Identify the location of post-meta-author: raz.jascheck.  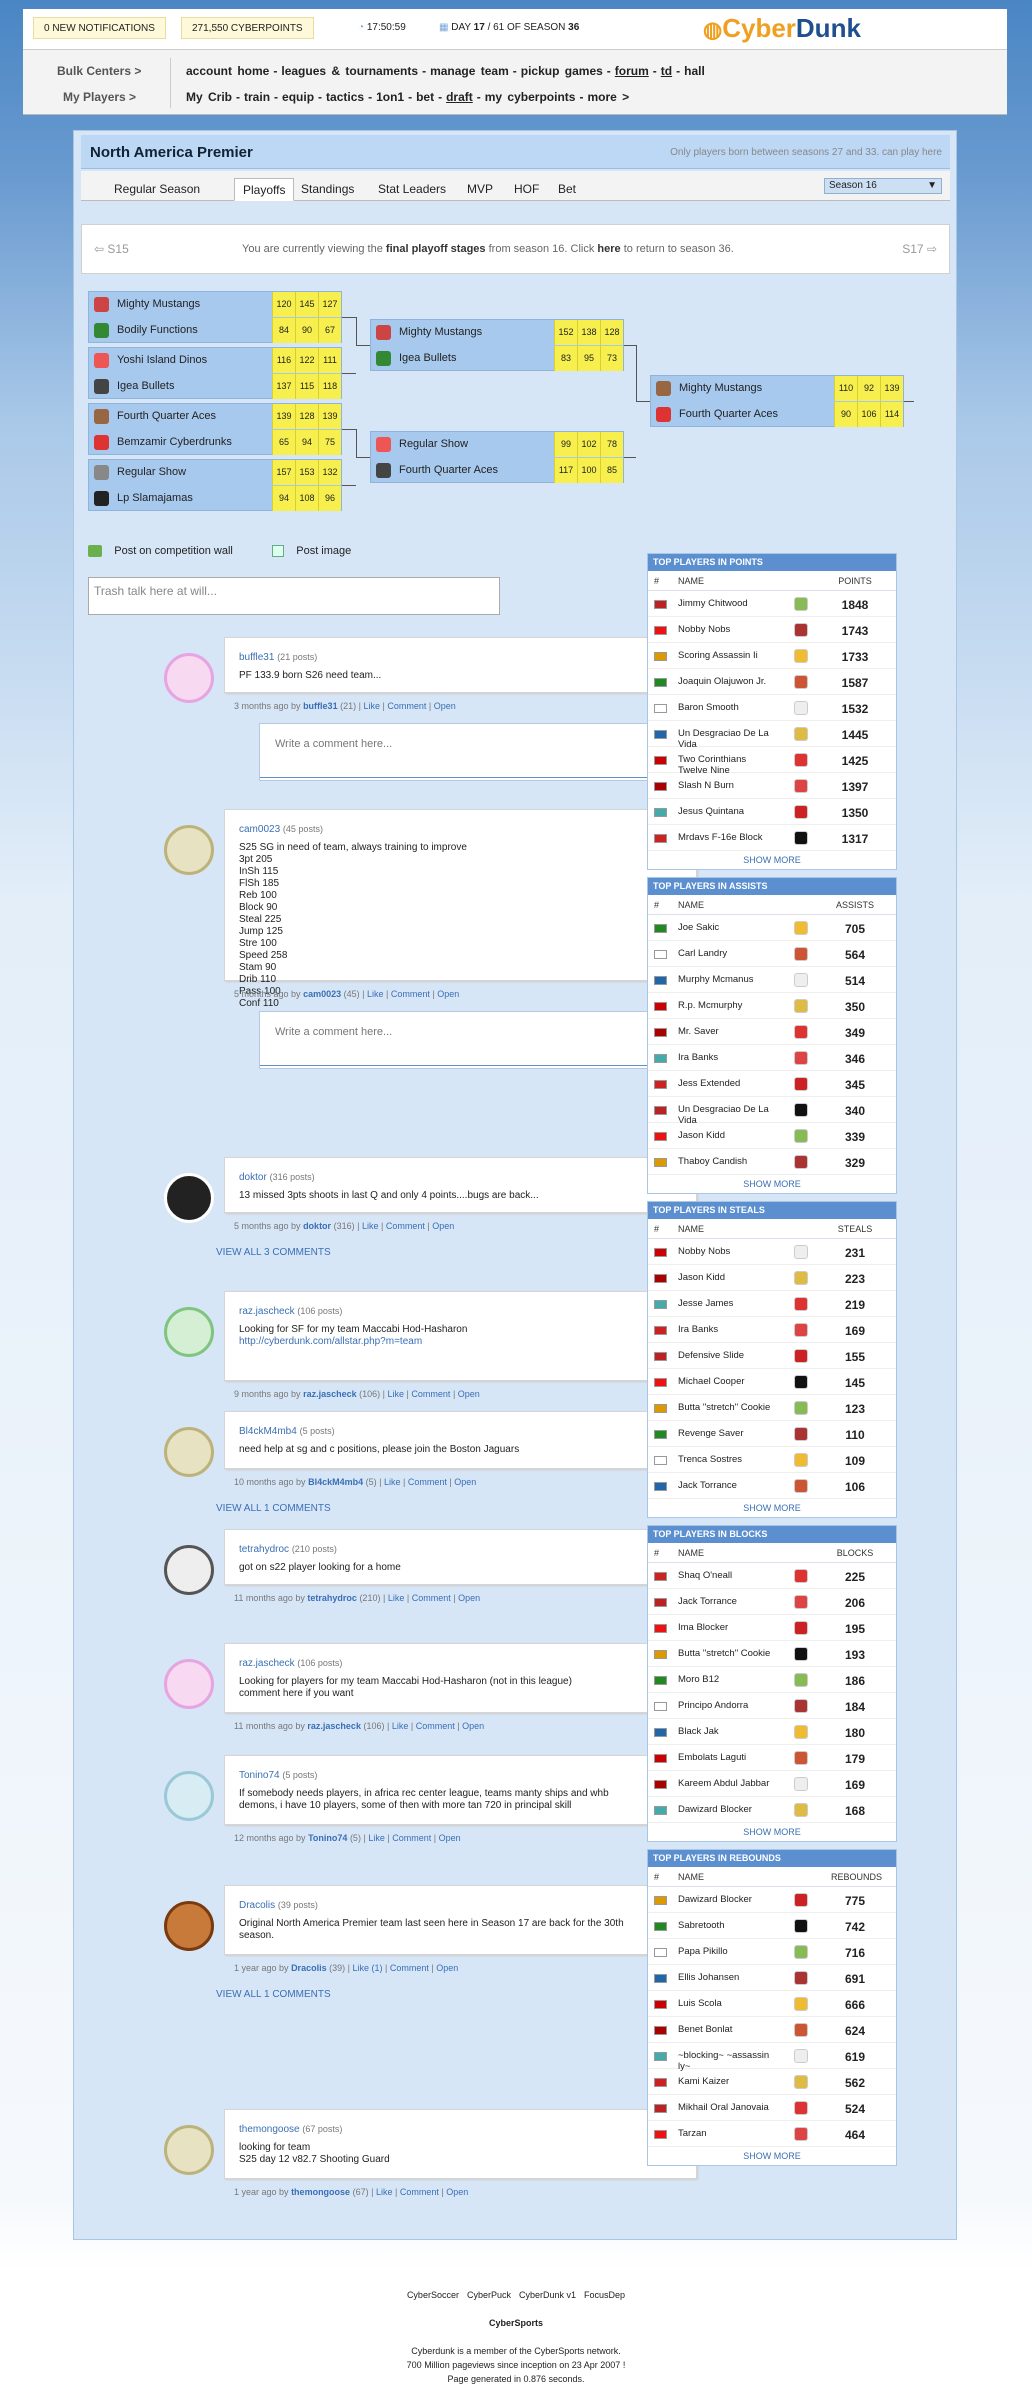
(330, 1394).